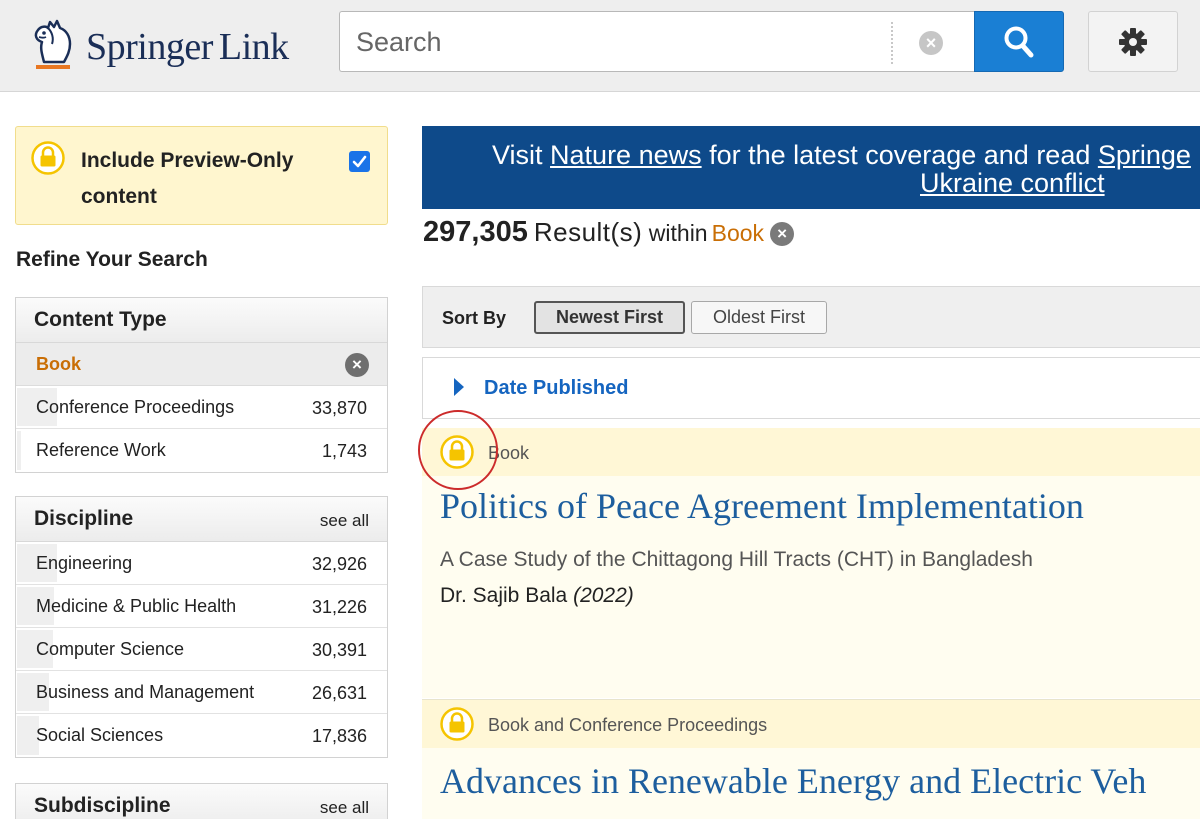 This screenshot has width=1200, height=819. I want to click on facet-item-count: 1,743, so click(344, 451).